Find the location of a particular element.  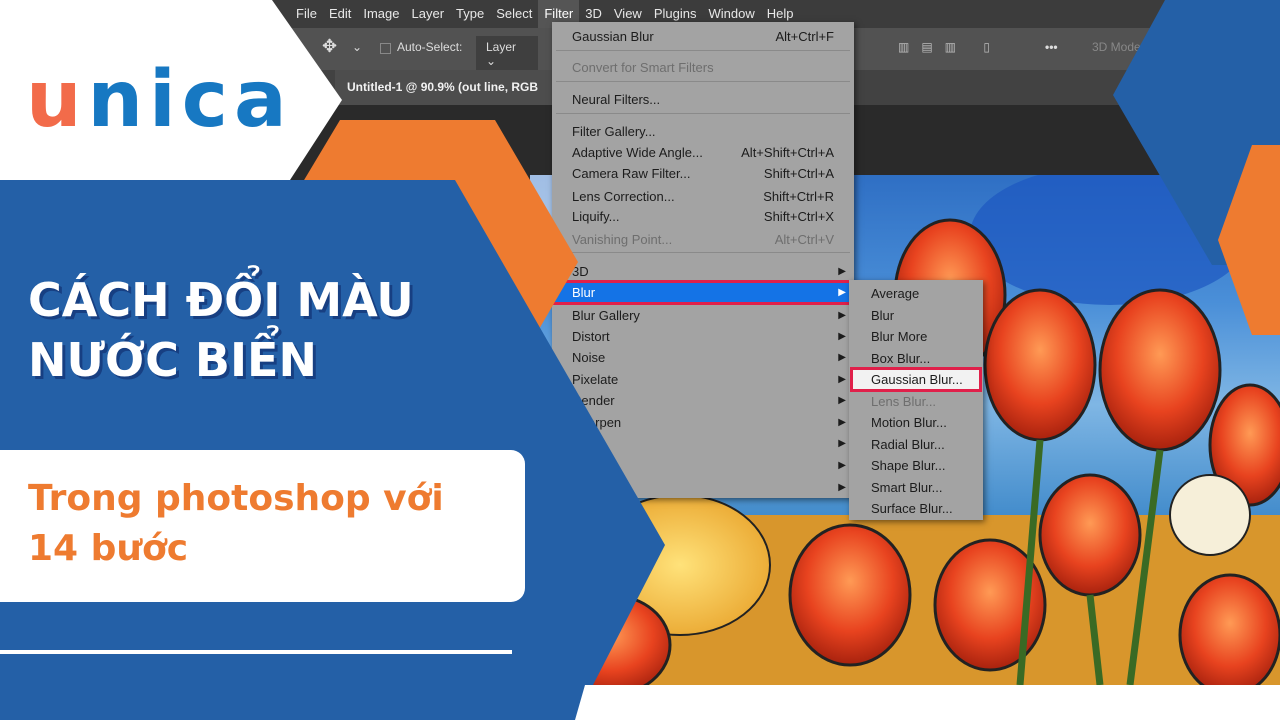

headline: CÁCH ĐỔI MÀU NƯỚC BIỂN is located at coordinates (221, 330).